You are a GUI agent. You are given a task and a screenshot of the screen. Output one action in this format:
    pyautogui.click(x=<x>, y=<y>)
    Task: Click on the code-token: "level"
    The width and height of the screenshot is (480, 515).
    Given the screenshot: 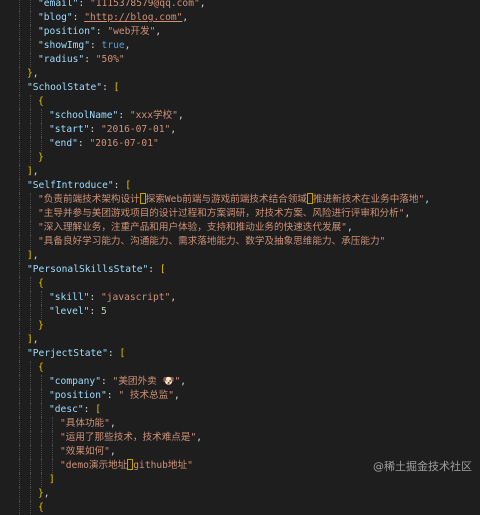 What is the action you would take?
    pyautogui.click(x=69, y=311)
    